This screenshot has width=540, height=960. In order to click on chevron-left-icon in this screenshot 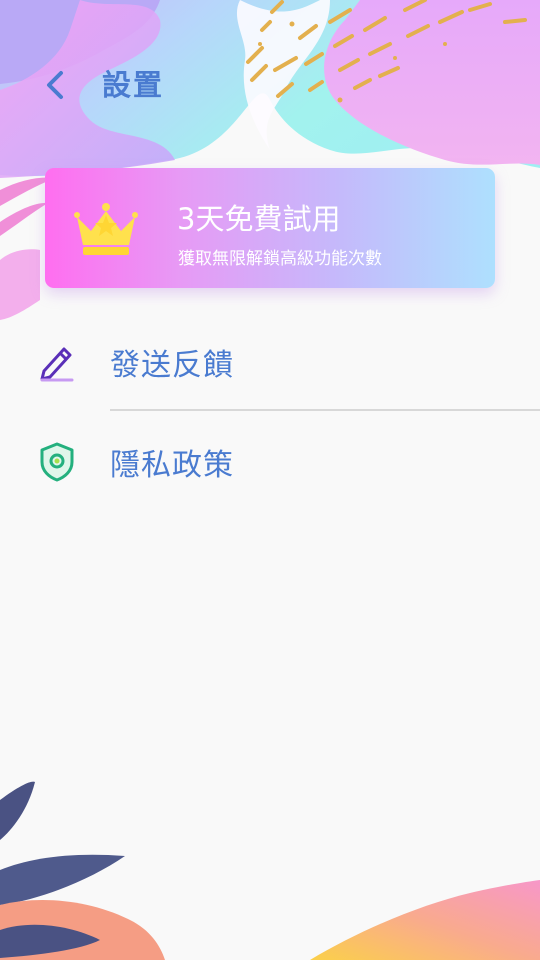, I will do `click(55, 85)`.